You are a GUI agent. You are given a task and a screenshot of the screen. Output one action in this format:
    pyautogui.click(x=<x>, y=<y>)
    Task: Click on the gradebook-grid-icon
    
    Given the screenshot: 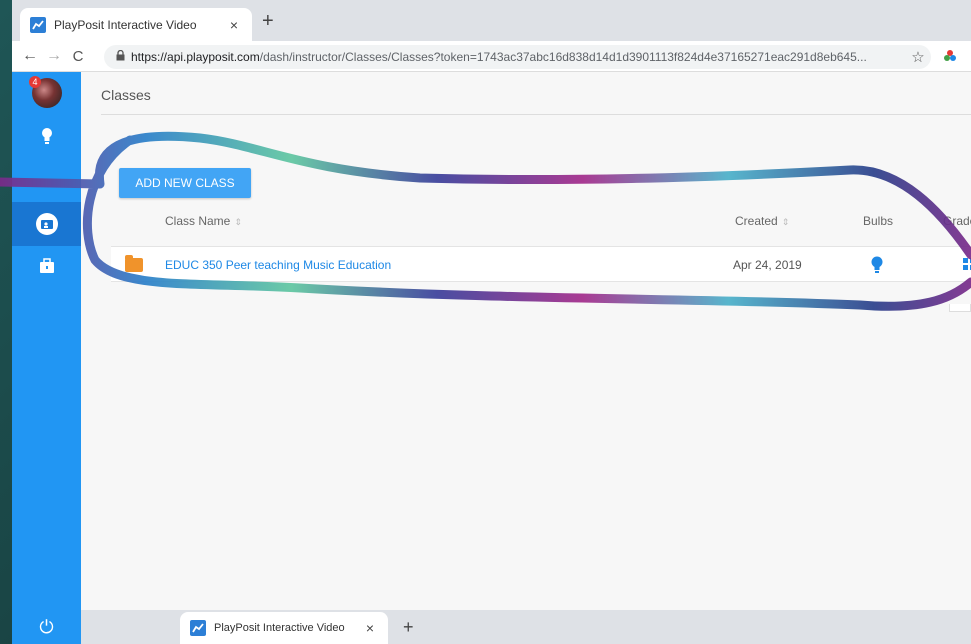 What is the action you would take?
    pyautogui.click(x=967, y=265)
    